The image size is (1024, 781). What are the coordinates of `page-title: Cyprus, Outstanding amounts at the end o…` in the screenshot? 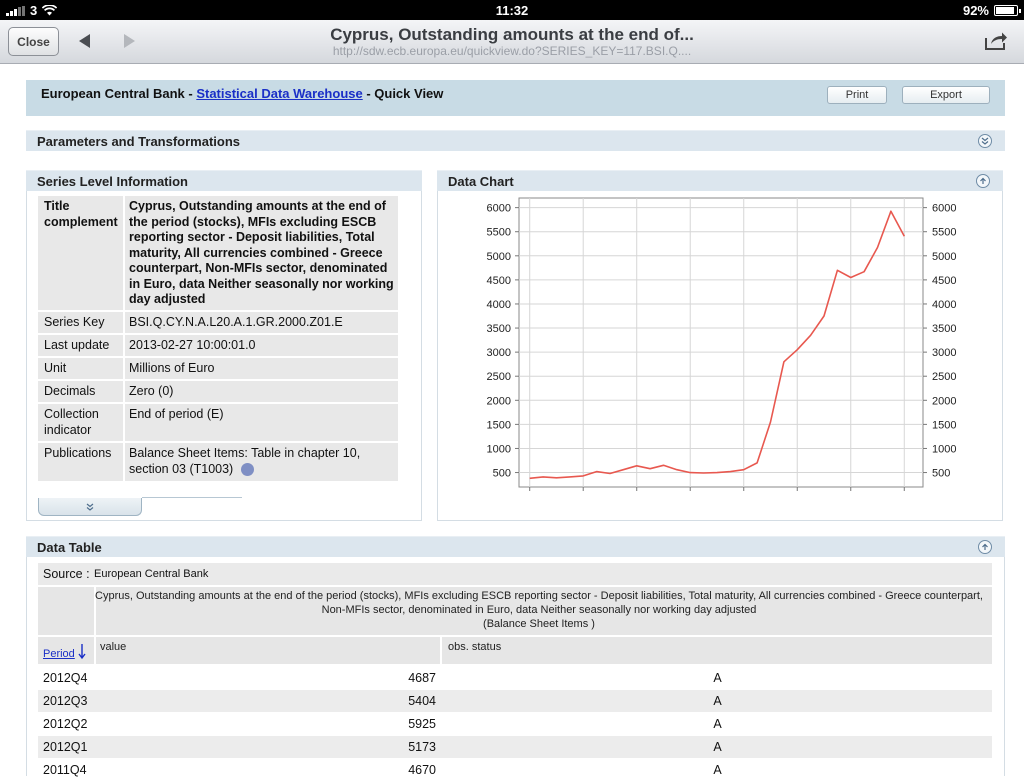 It's located at (512, 34).